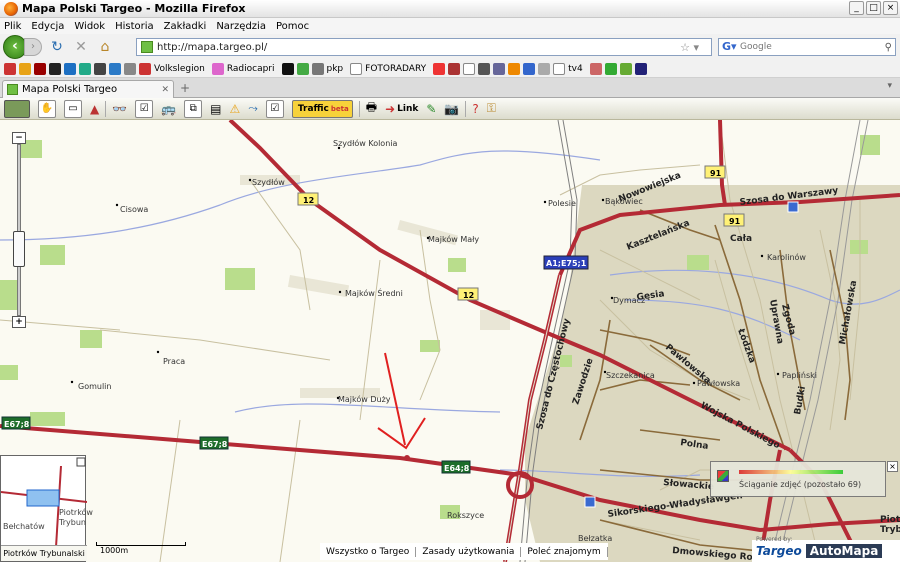 This screenshot has height=562, width=900. I want to click on field-strips, so click(375, 286).